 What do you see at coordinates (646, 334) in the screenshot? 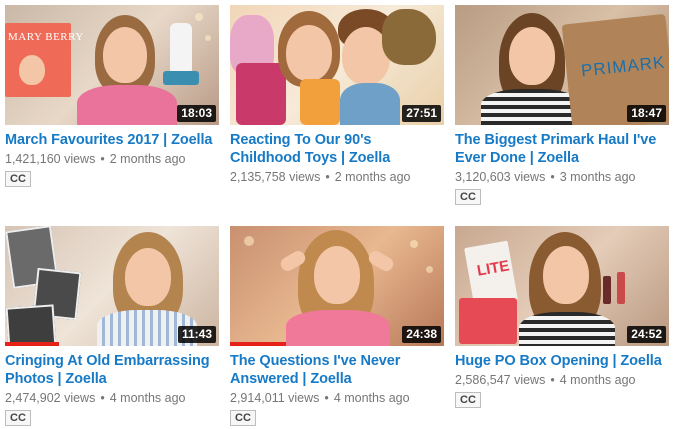
I see `video-duration: 24:52` at bounding box center [646, 334].